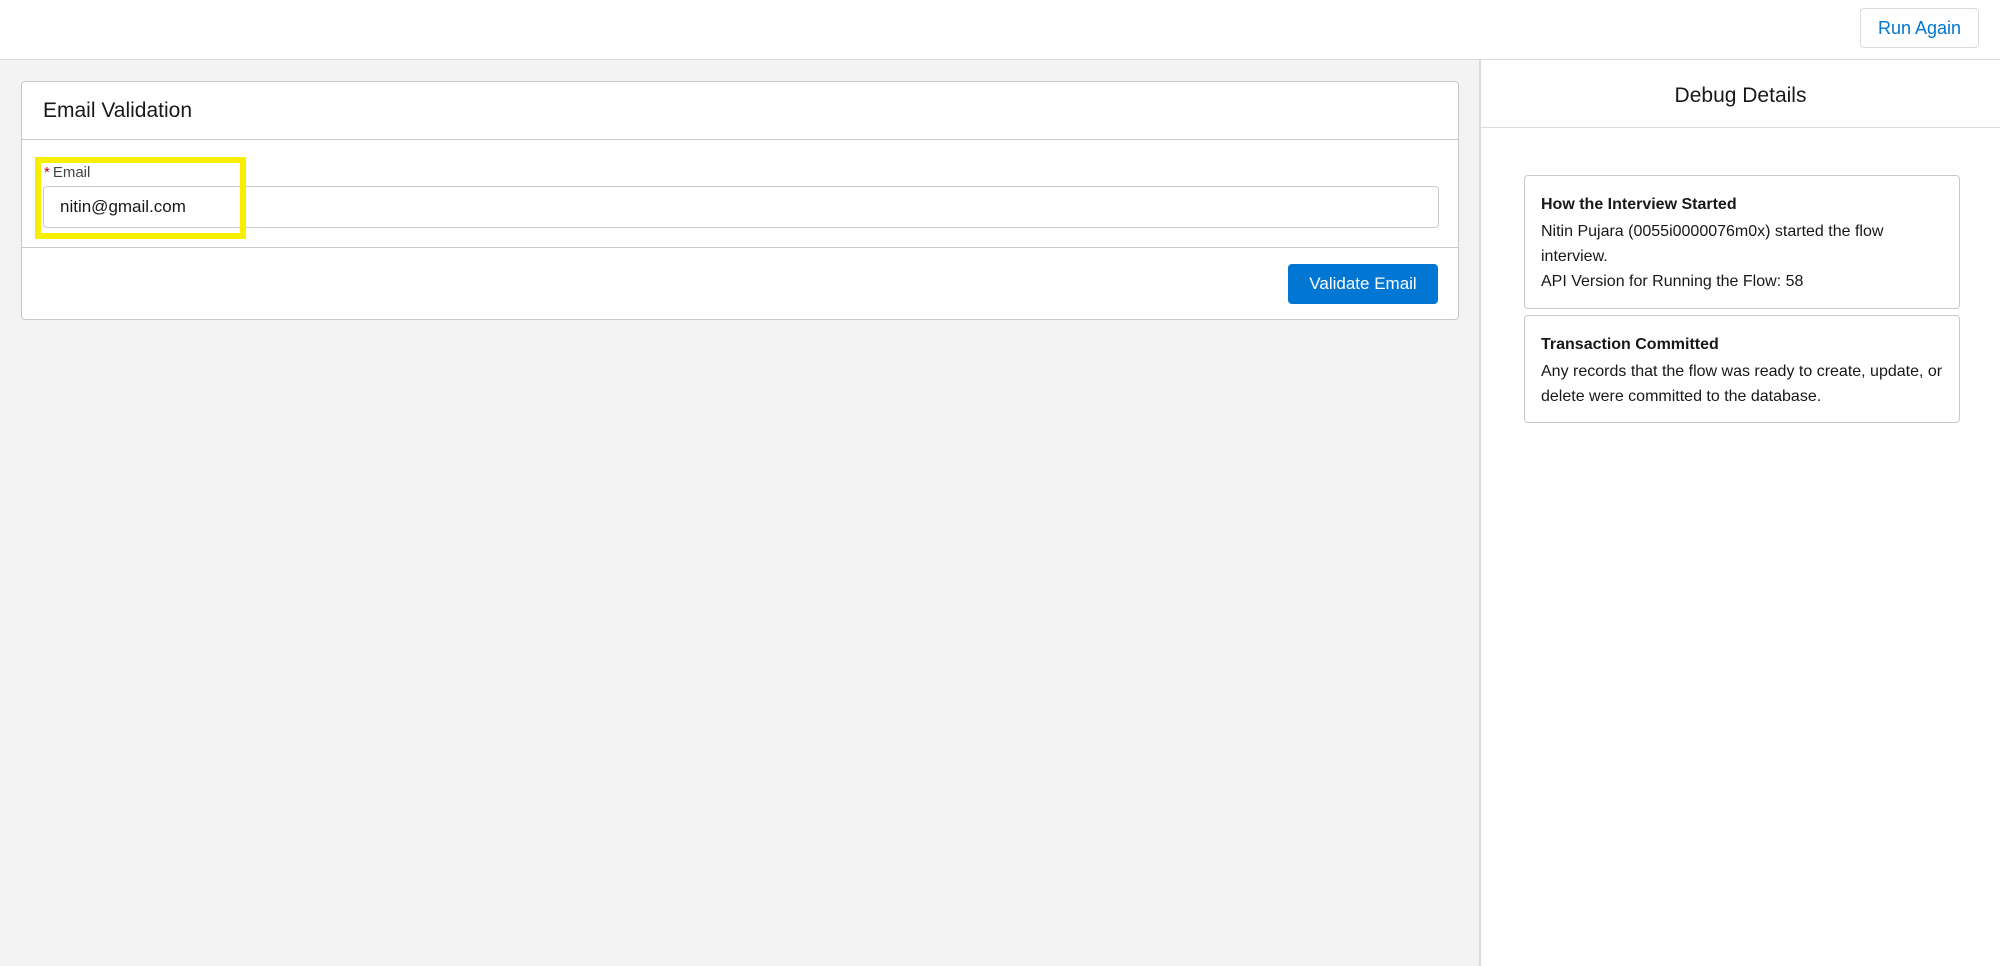  Describe the element at coordinates (741, 207) in the screenshot. I see `email-input` at that location.